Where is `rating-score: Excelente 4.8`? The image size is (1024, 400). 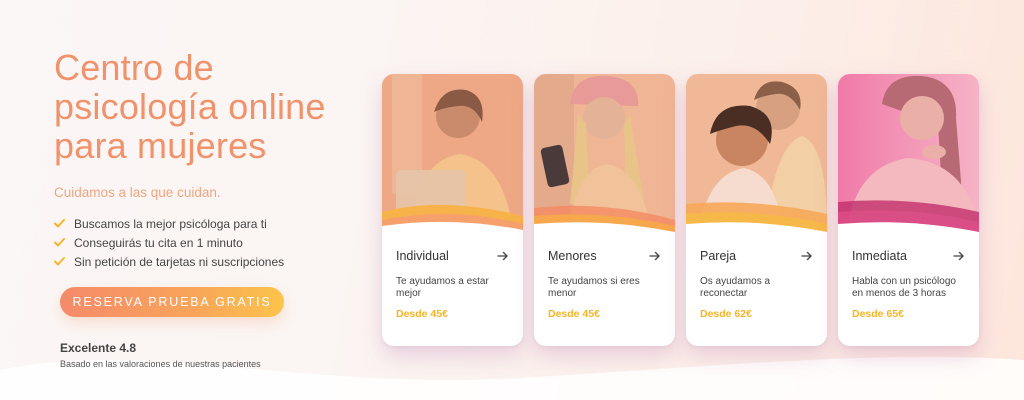 rating-score: Excelente 4.8 is located at coordinates (98, 348).